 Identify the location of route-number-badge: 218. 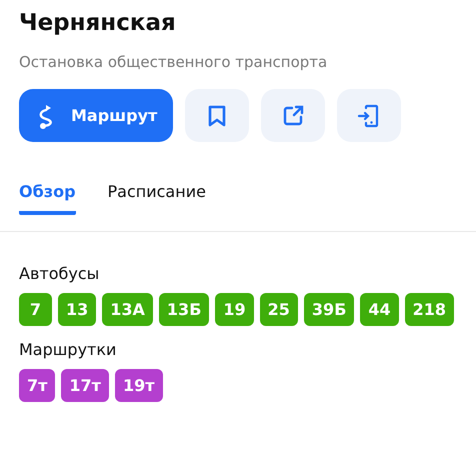
(429, 309).